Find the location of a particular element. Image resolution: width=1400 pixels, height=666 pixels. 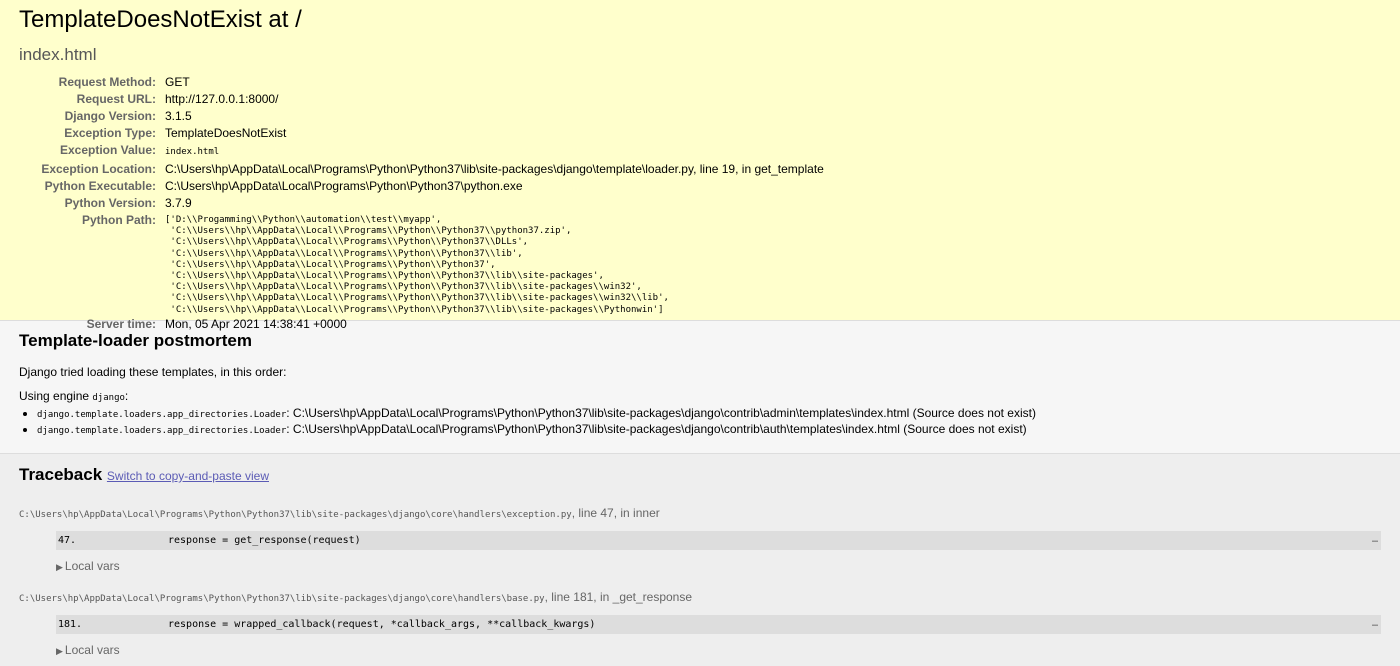

meta-row: Request URL: http://127.0.0.1:8000/ is located at coordinates (421, 99).